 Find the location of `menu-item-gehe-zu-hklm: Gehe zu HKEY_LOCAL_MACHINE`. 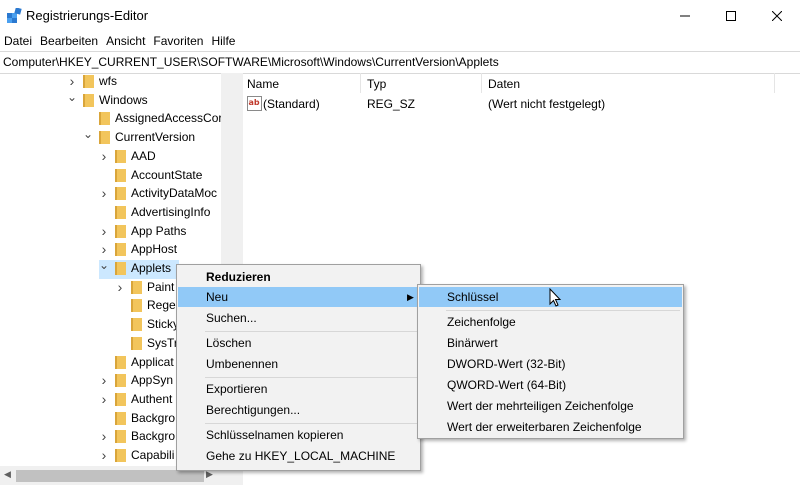

menu-item-gehe-zu-hklm: Gehe zu HKEY_LOCAL_MACHINE is located at coordinates (298, 456).